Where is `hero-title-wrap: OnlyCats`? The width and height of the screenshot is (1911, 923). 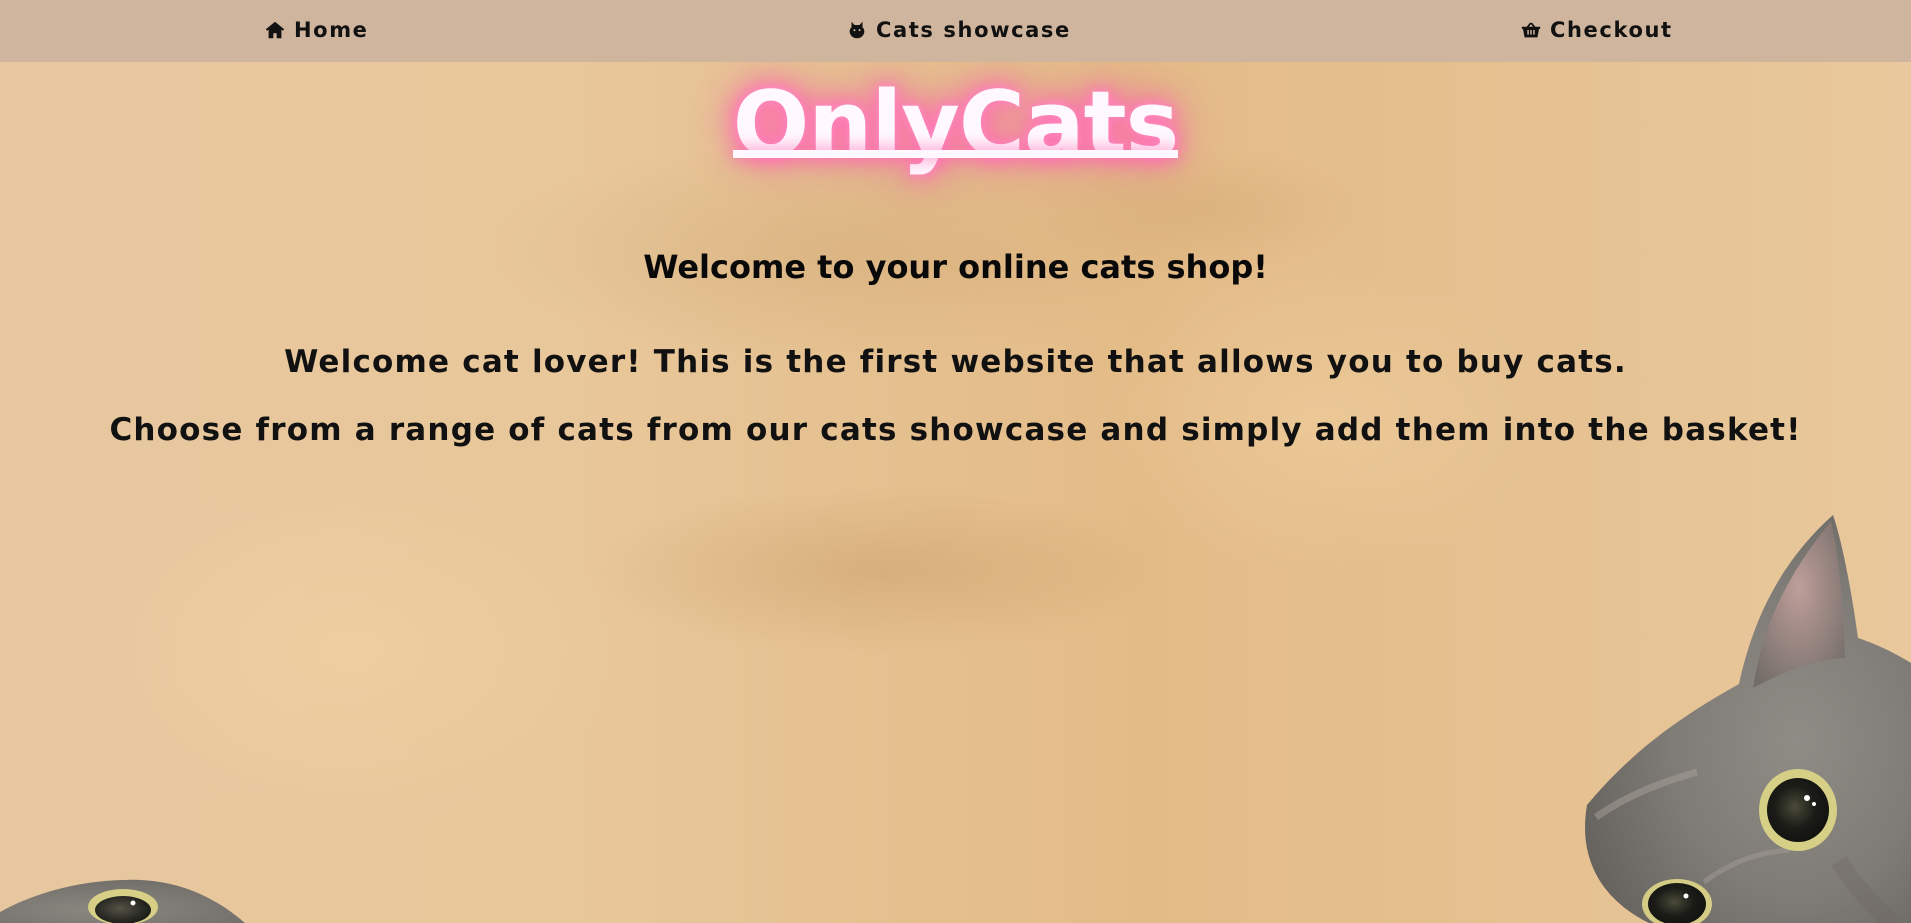
hero-title-wrap: OnlyCats is located at coordinates (955, 125).